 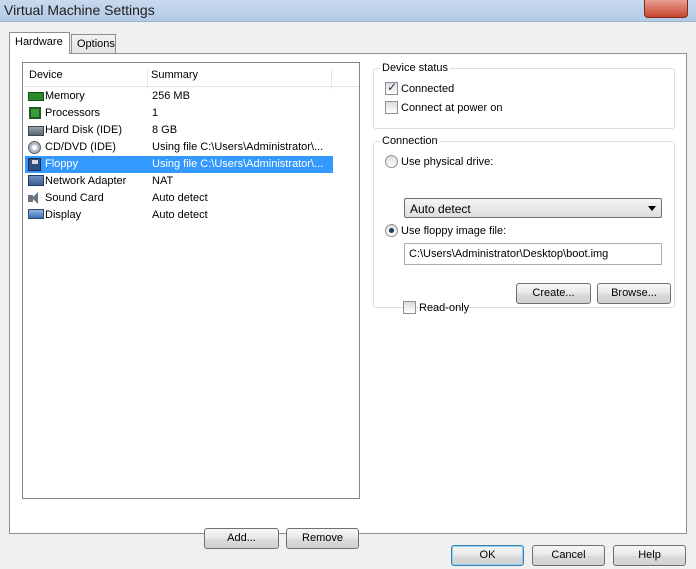 What do you see at coordinates (322, 538) in the screenshot?
I see `remove-device-button: Remove` at bounding box center [322, 538].